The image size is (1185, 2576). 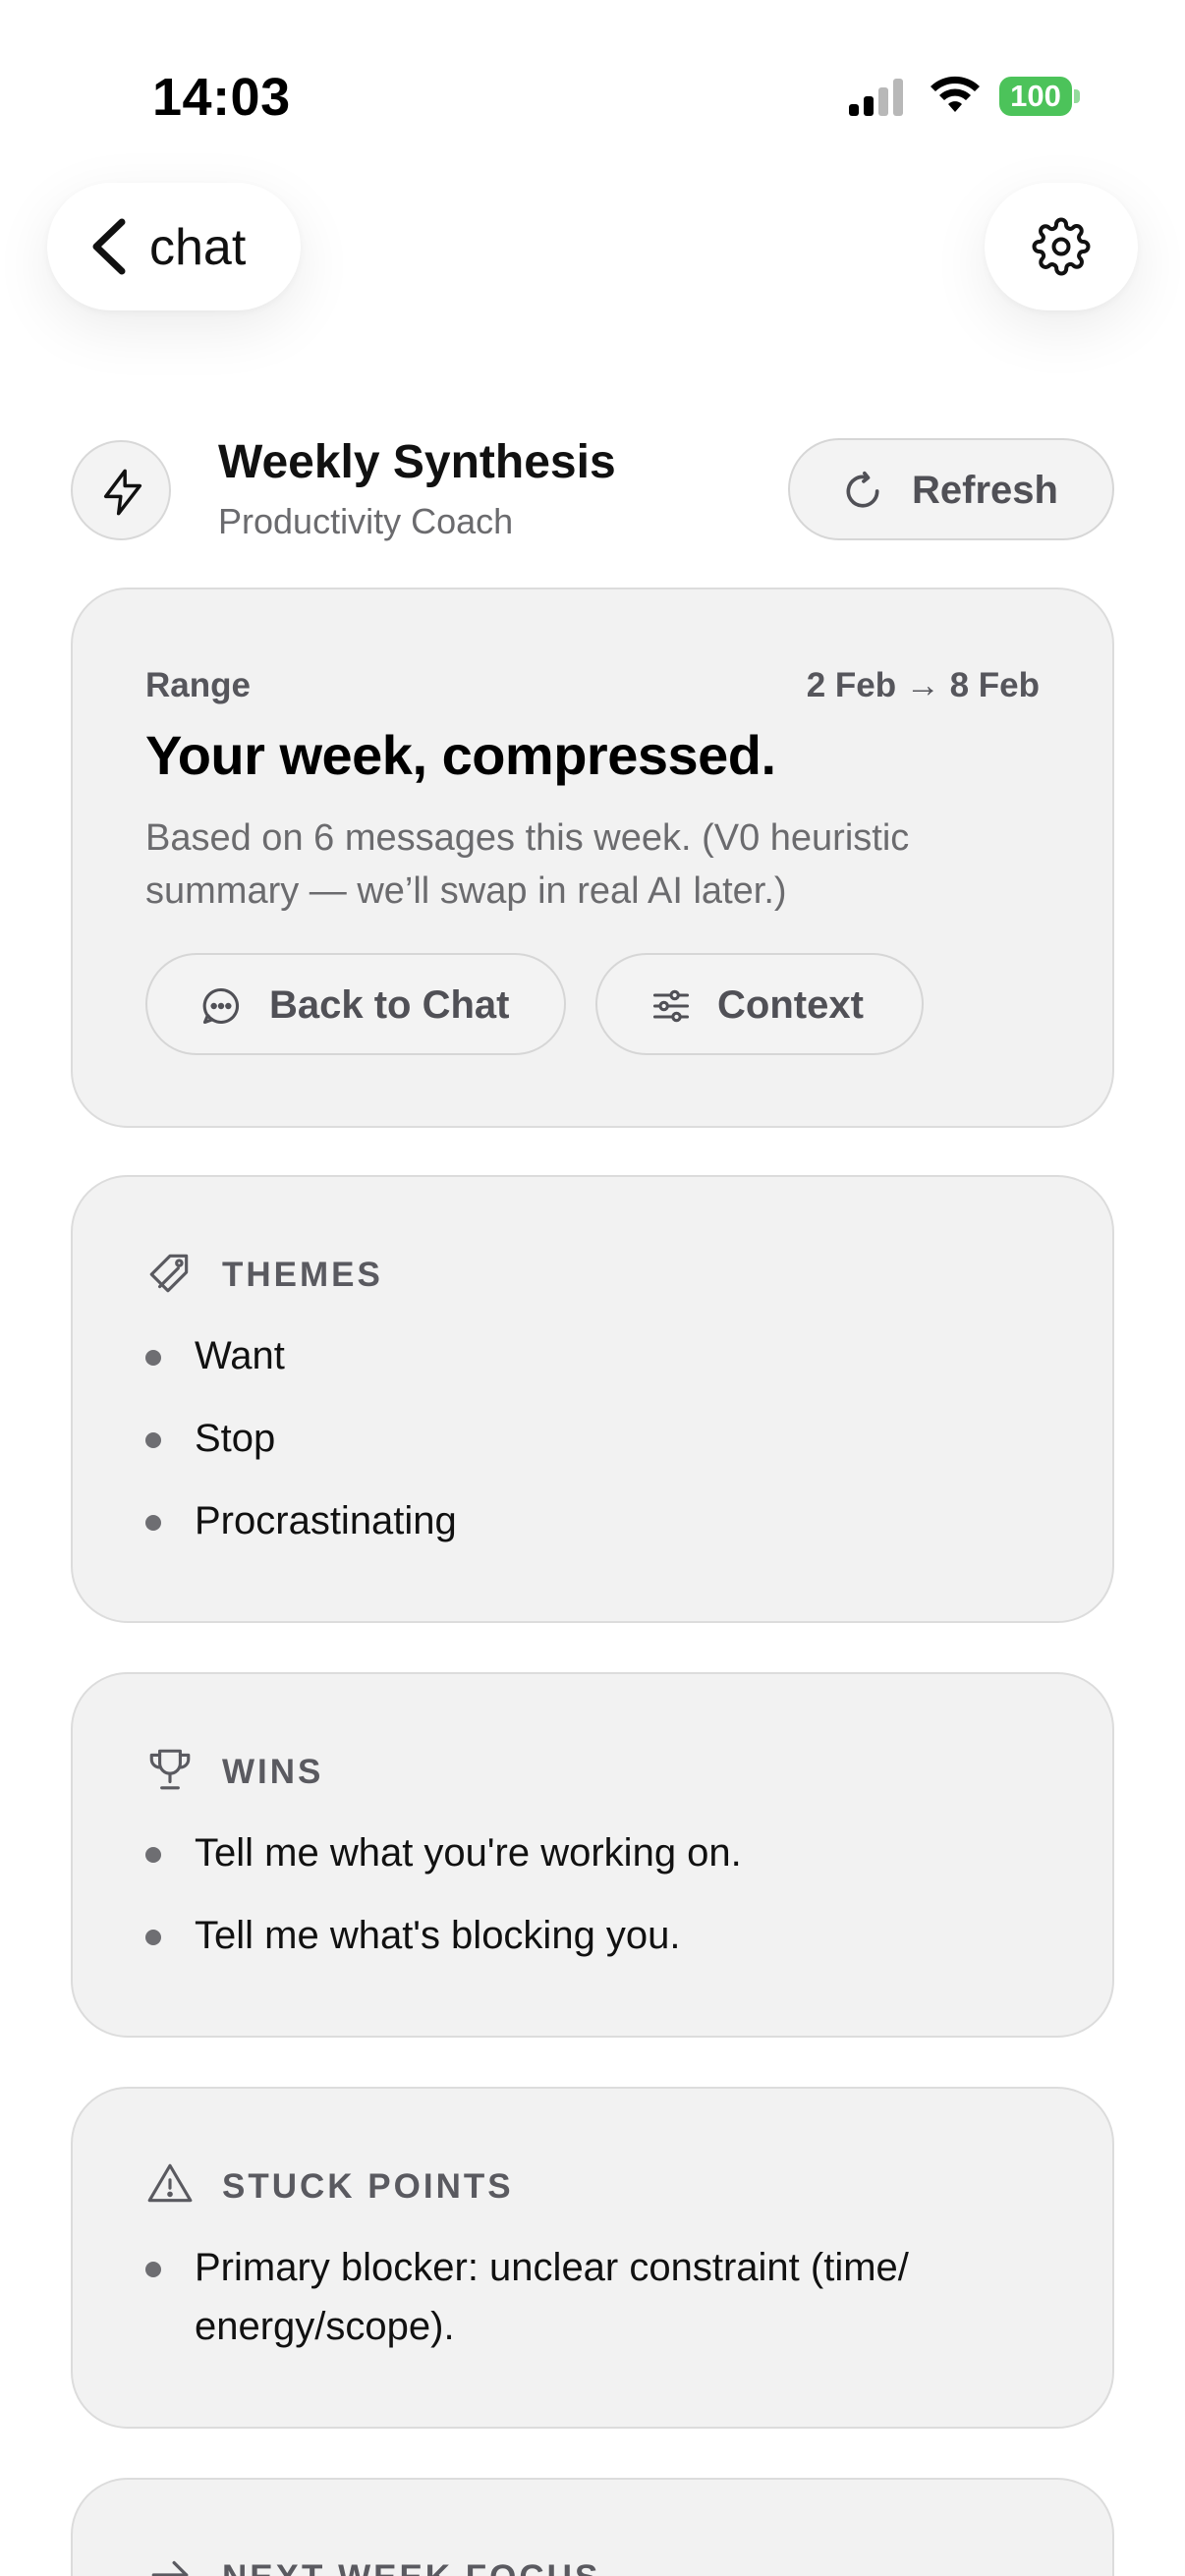 What do you see at coordinates (863, 489) in the screenshot?
I see `refresh-icon` at bounding box center [863, 489].